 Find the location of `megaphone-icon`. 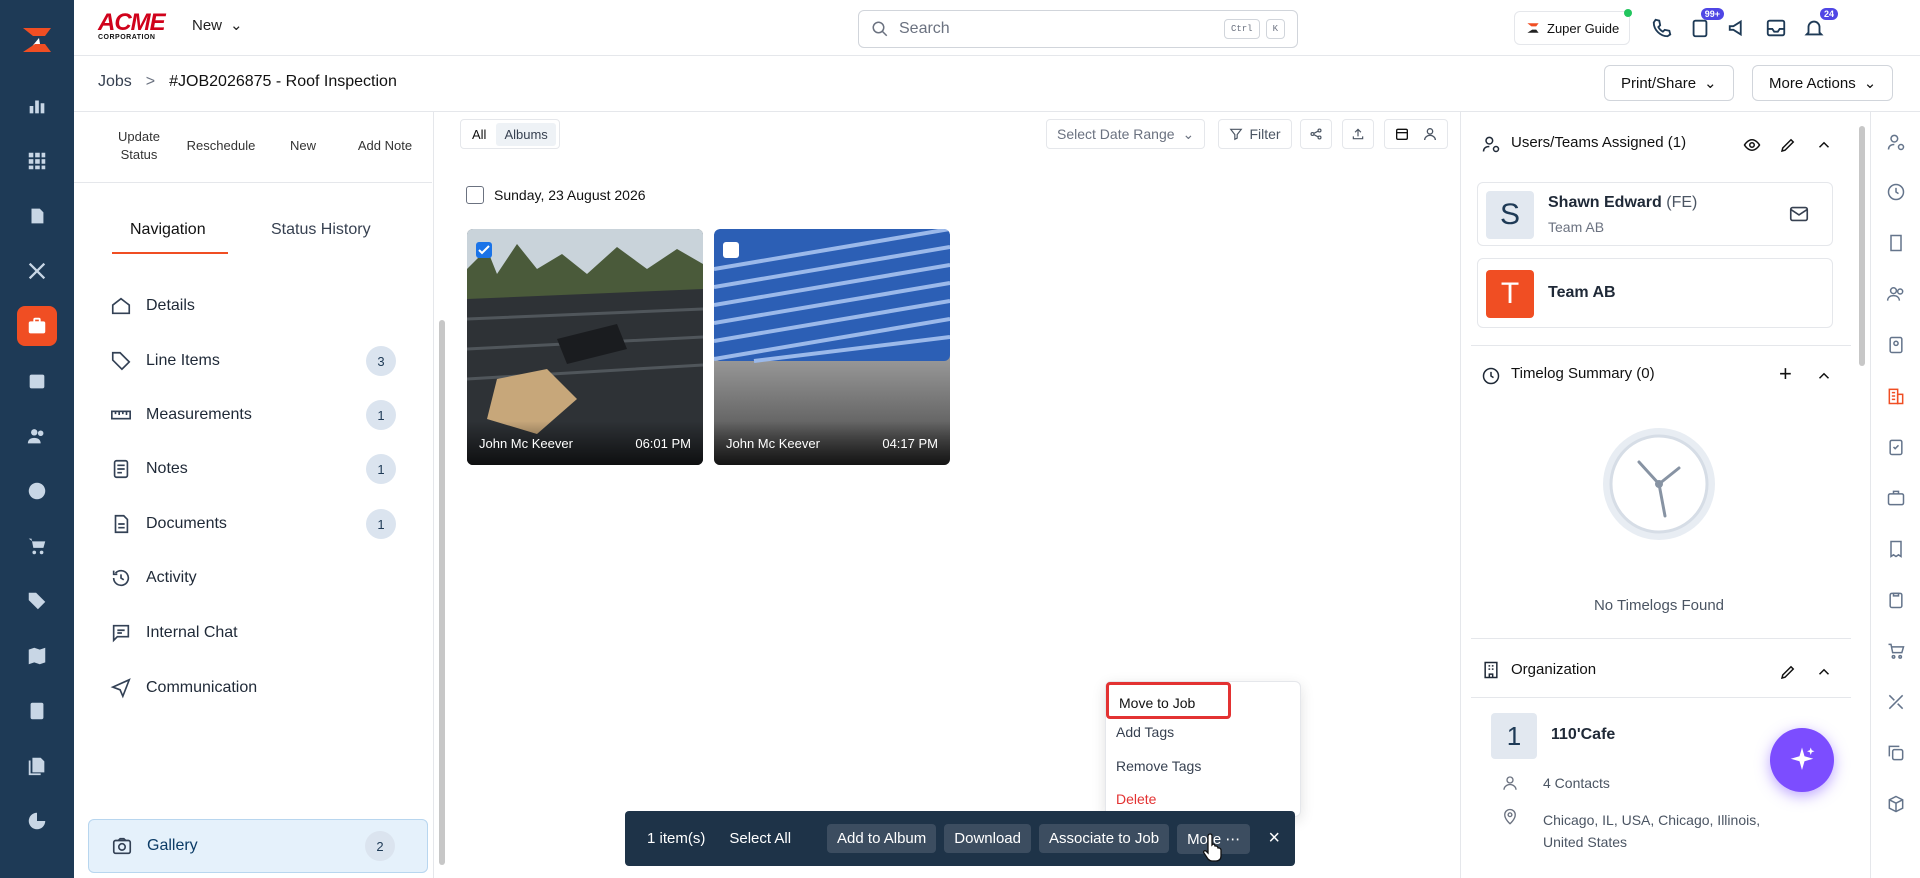

megaphone-icon is located at coordinates (1738, 28).